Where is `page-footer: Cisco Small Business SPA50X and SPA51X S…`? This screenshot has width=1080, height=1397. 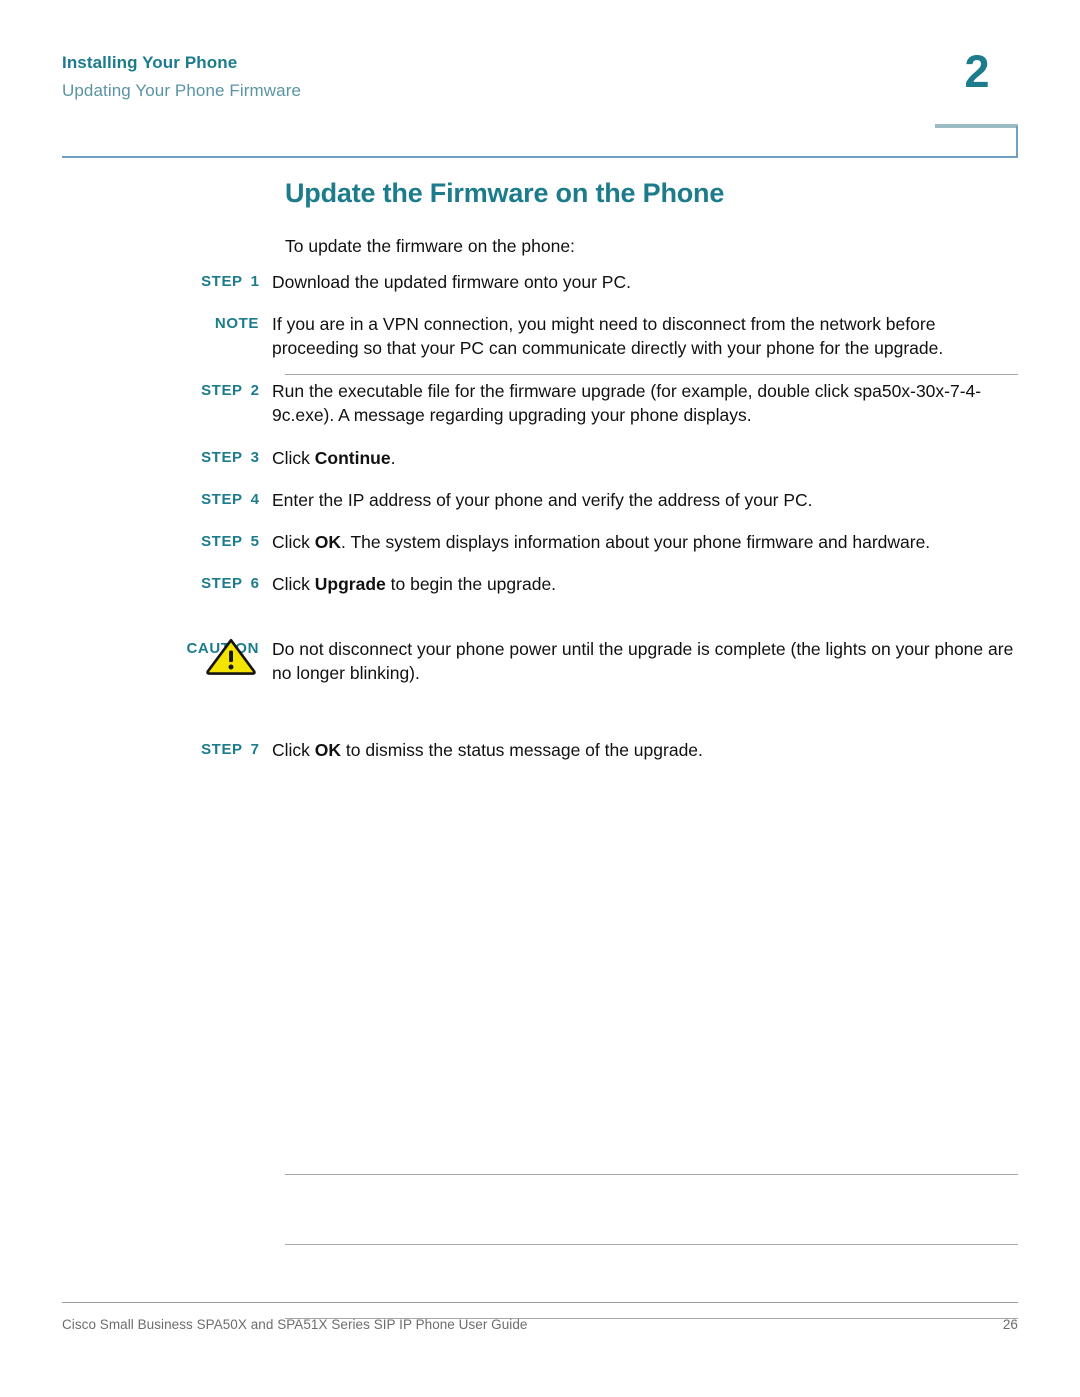
page-footer: Cisco Small Business SPA50X and SPA51X S… is located at coordinates (540, 1317).